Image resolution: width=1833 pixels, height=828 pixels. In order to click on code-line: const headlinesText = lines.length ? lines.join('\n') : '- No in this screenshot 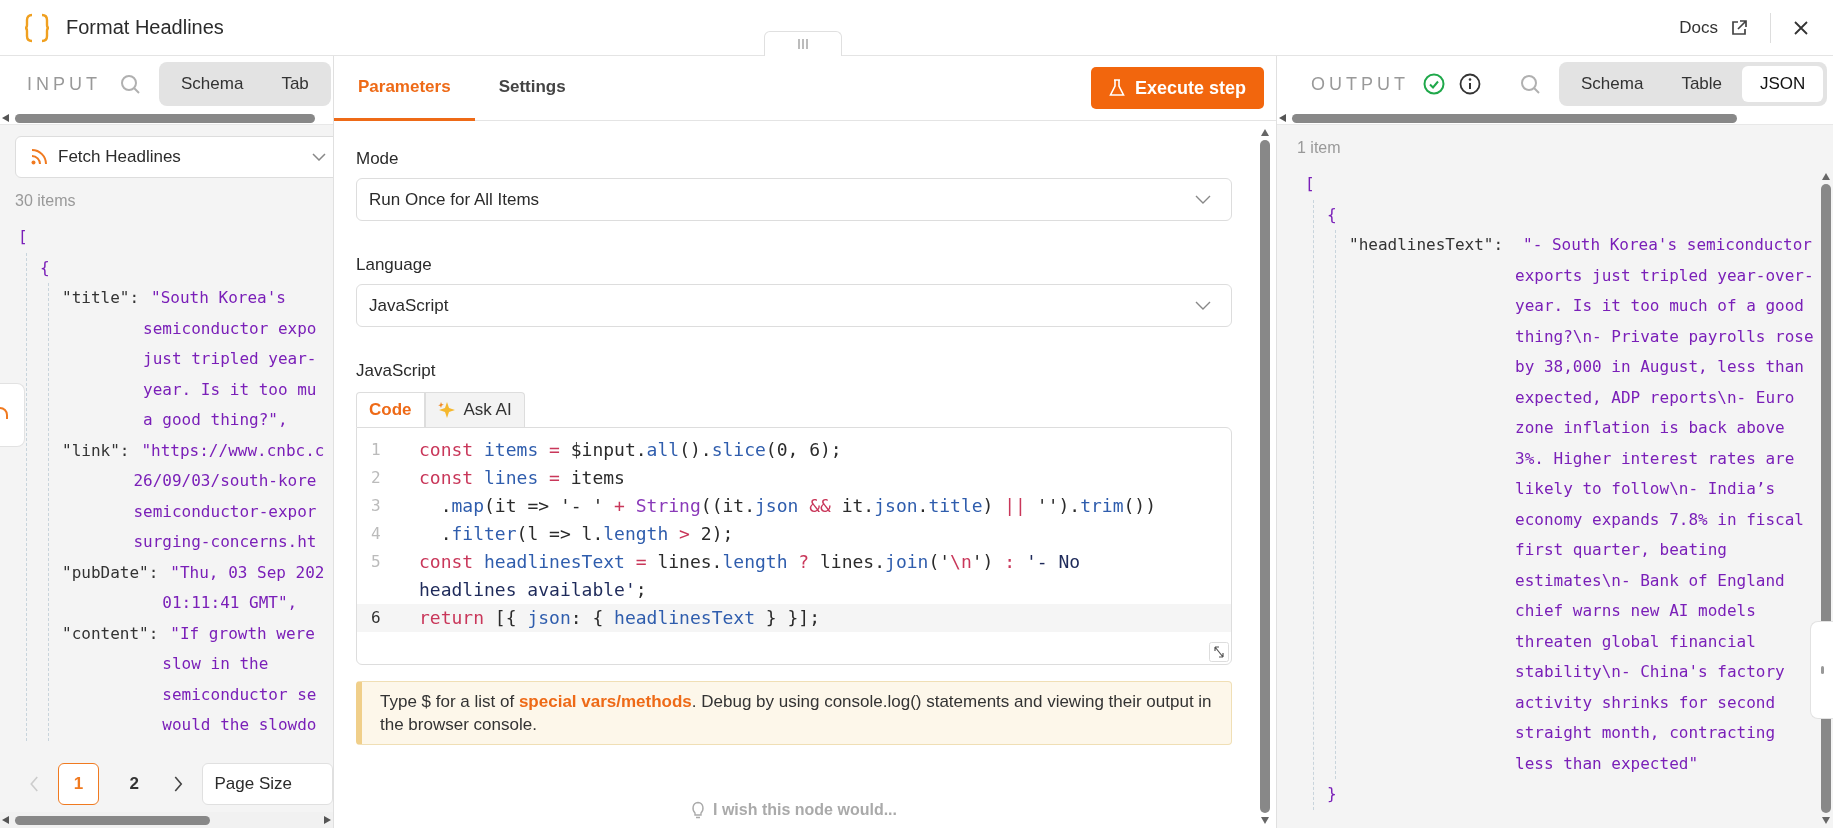, I will do `click(750, 562)`.